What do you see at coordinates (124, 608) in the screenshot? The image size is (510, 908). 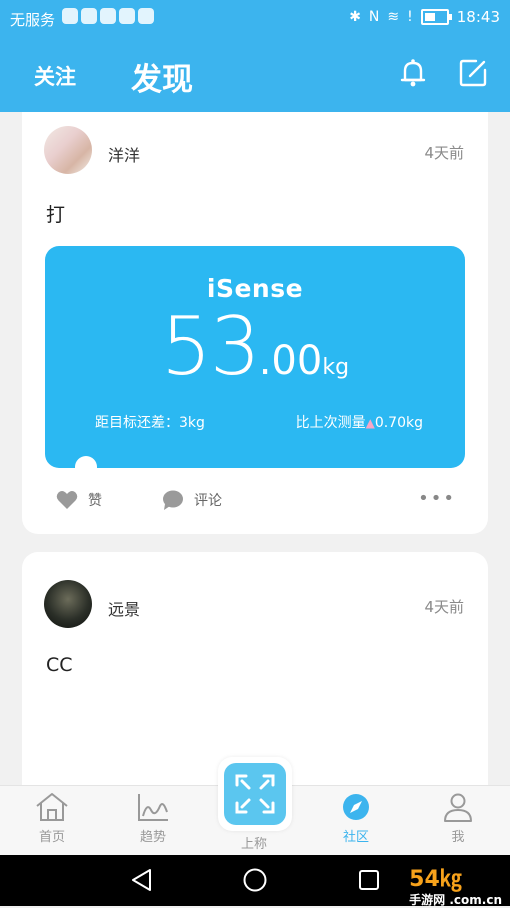 I see `post-username: 远景` at bounding box center [124, 608].